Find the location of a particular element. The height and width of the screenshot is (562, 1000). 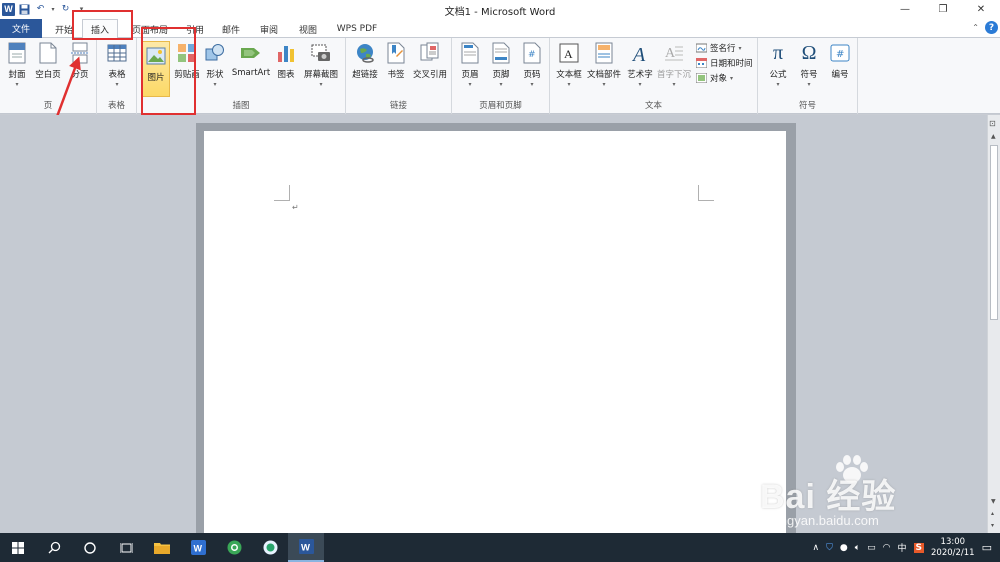

security-shield-icon: ⛉ is located at coordinates (829, 548).